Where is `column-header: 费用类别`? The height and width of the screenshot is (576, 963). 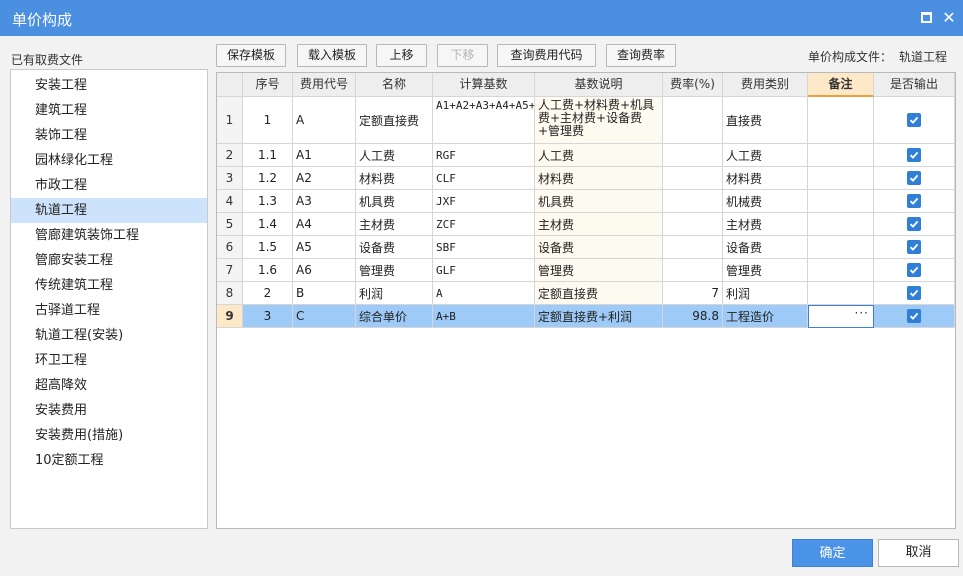 column-header: 费用类别 is located at coordinates (765, 85).